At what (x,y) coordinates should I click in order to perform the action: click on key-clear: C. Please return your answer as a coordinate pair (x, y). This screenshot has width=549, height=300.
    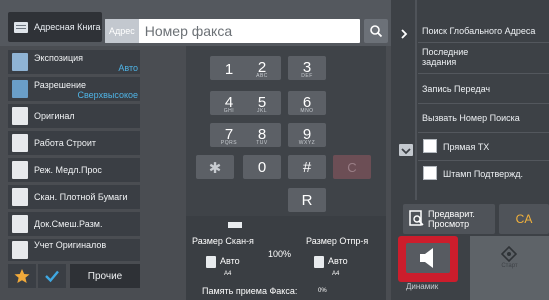
    Looking at the image, I should click on (352, 167).